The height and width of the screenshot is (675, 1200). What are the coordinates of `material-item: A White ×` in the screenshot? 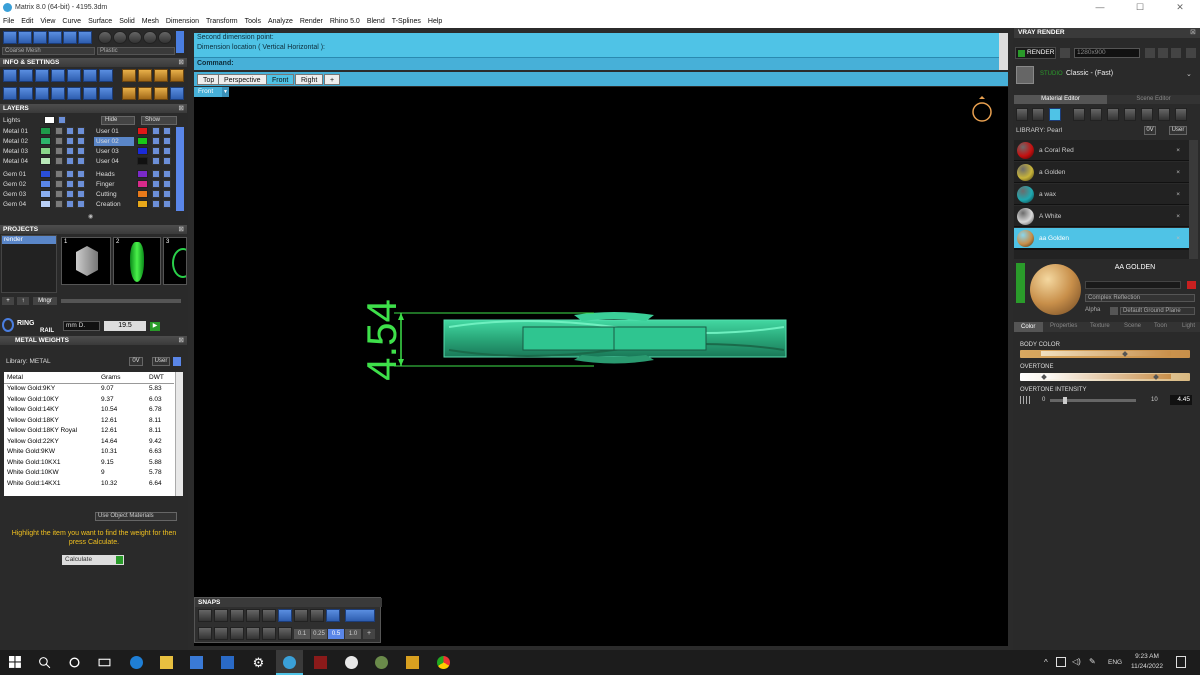 It's located at (1101, 216).